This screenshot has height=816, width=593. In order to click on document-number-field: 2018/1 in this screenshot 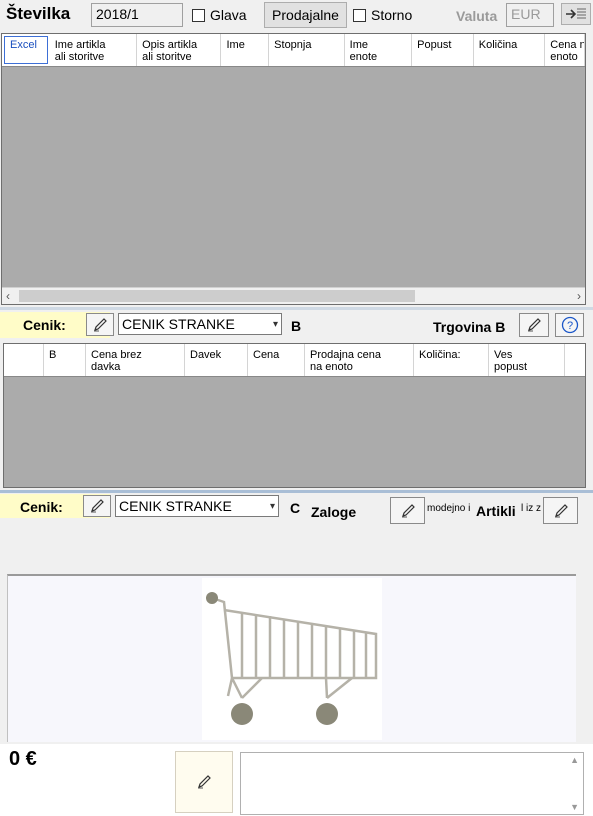, I will do `click(137, 15)`.